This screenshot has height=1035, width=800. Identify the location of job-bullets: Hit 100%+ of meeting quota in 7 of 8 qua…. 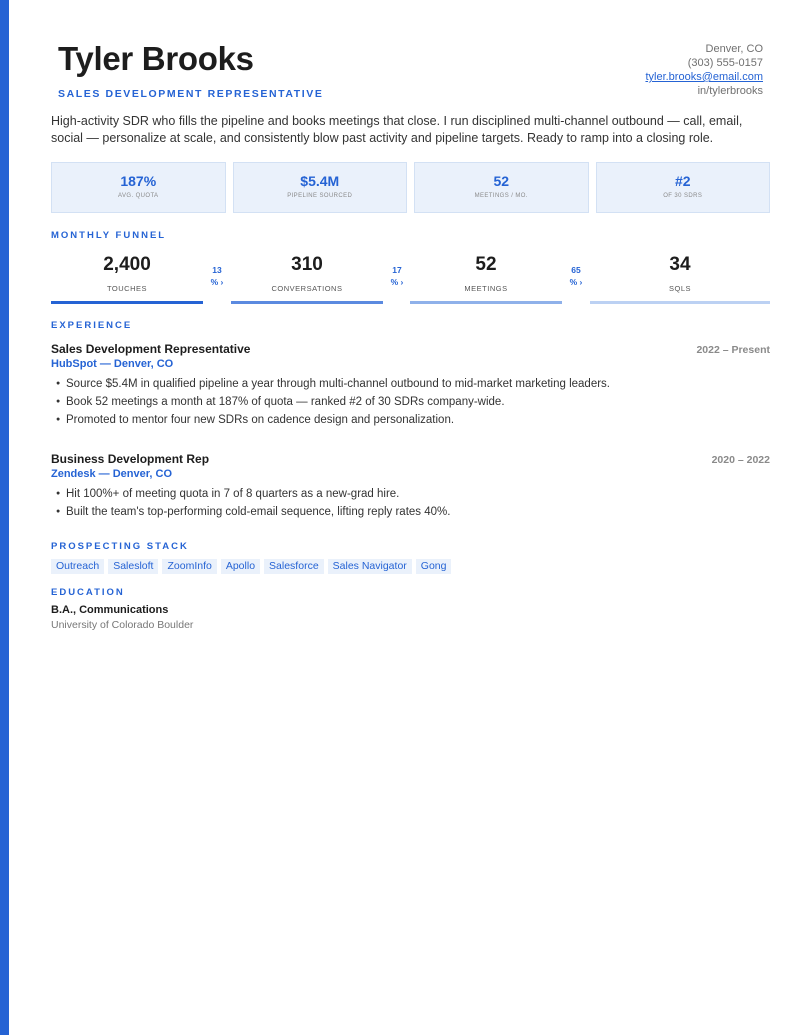
(410, 503).